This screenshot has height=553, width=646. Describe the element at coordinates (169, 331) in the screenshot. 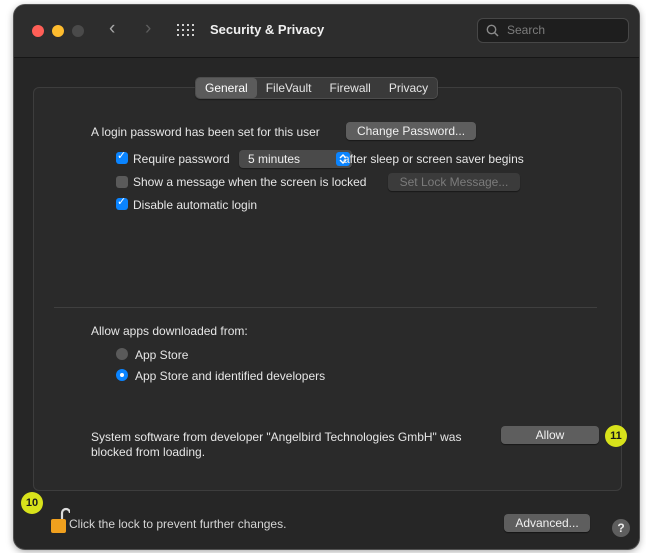

I see `allow-apps-heading: Allow apps downloaded from:` at that location.